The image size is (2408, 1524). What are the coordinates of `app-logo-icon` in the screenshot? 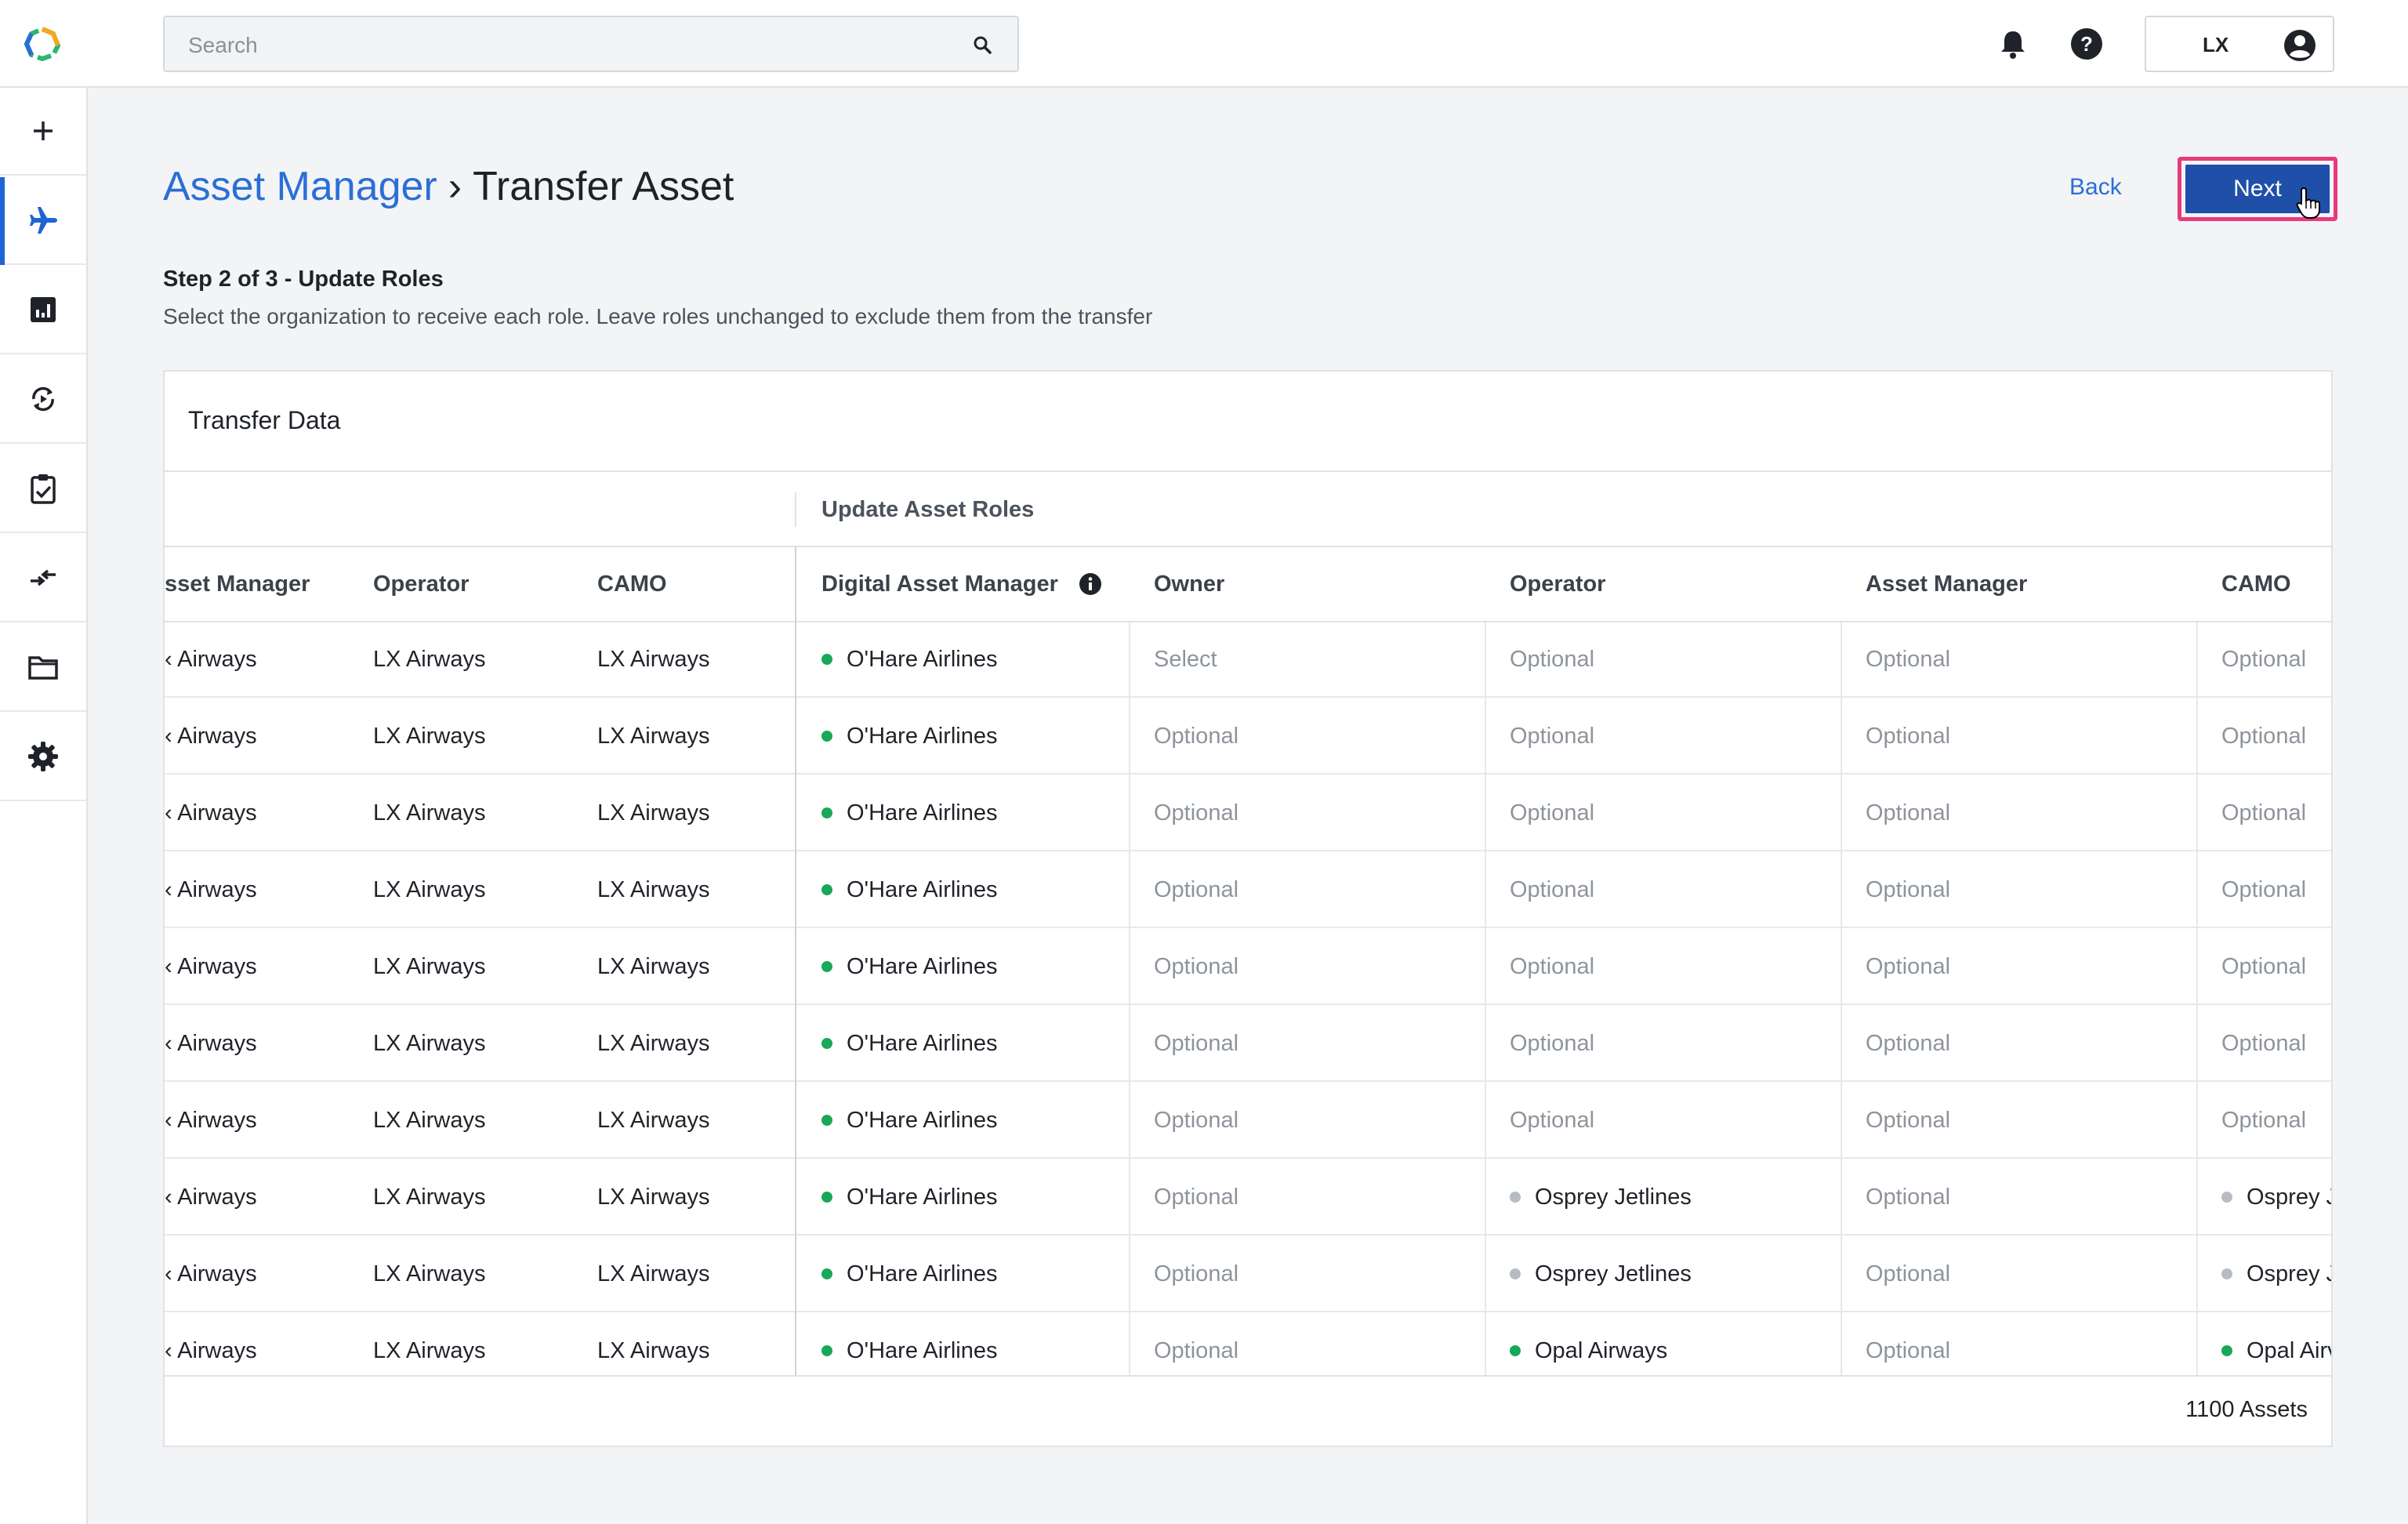 It's located at (42, 44).